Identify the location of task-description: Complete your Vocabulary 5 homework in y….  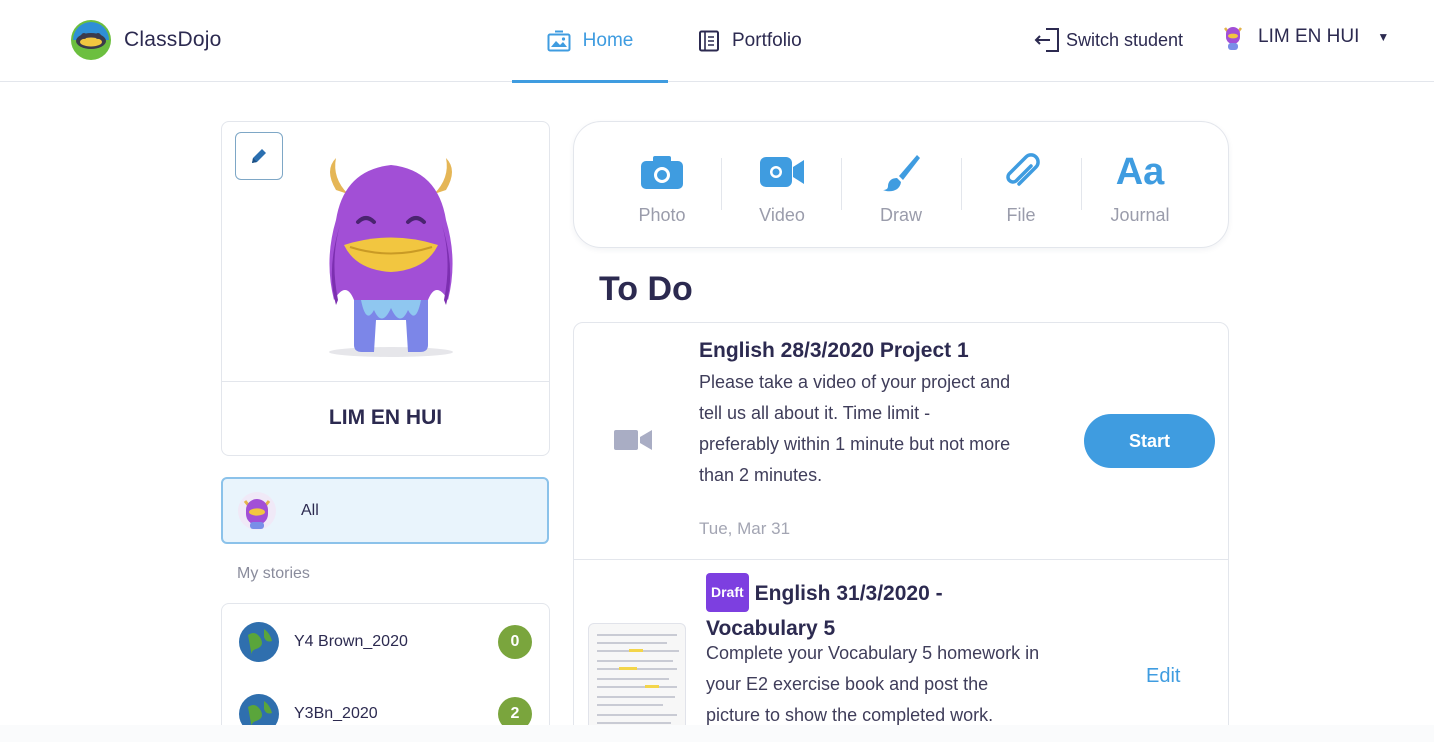
(872, 684).